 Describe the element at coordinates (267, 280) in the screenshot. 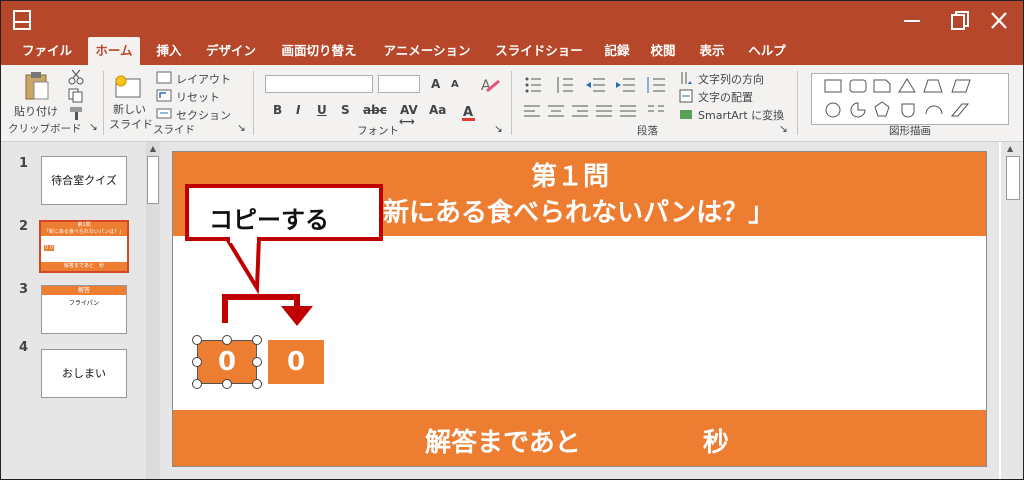

I see `annotation-overlay` at that location.